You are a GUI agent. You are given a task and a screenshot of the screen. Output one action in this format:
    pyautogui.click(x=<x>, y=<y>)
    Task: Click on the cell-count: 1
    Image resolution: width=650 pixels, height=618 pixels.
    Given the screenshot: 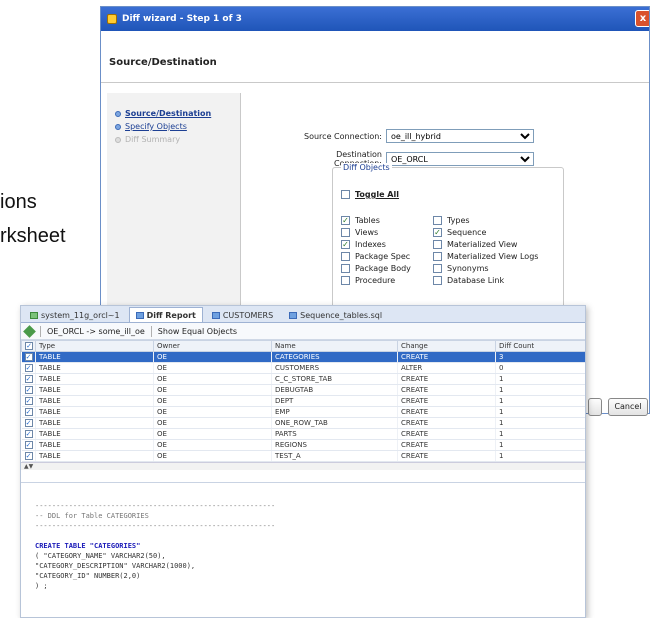 What is the action you would take?
    pyautogui.click(x=540, y=445)
    